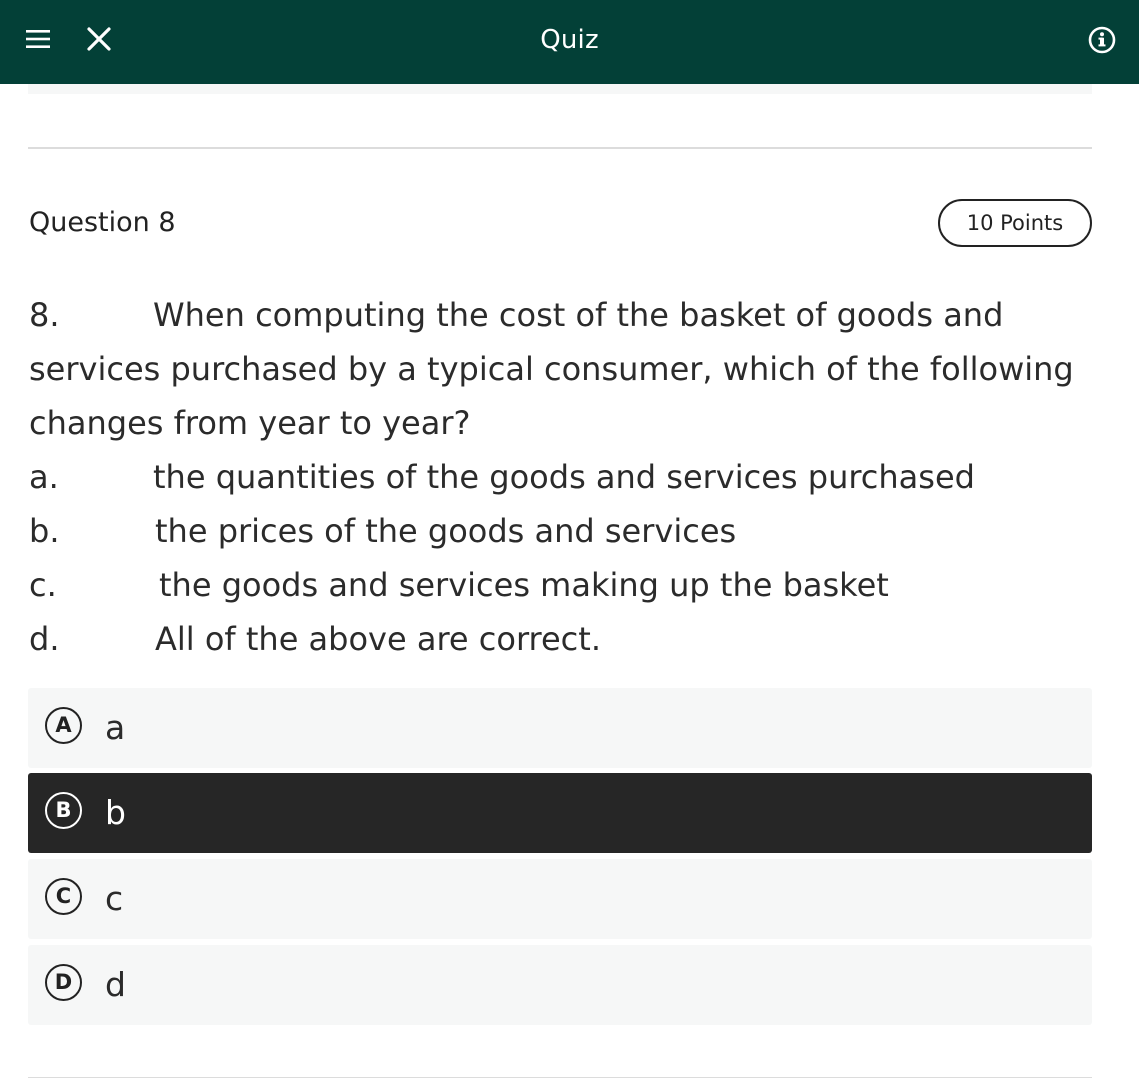  What do you see at coordinates (63, 982) in the screenshot?
I see `answer-badge: D` at bounding box center [63, 982].